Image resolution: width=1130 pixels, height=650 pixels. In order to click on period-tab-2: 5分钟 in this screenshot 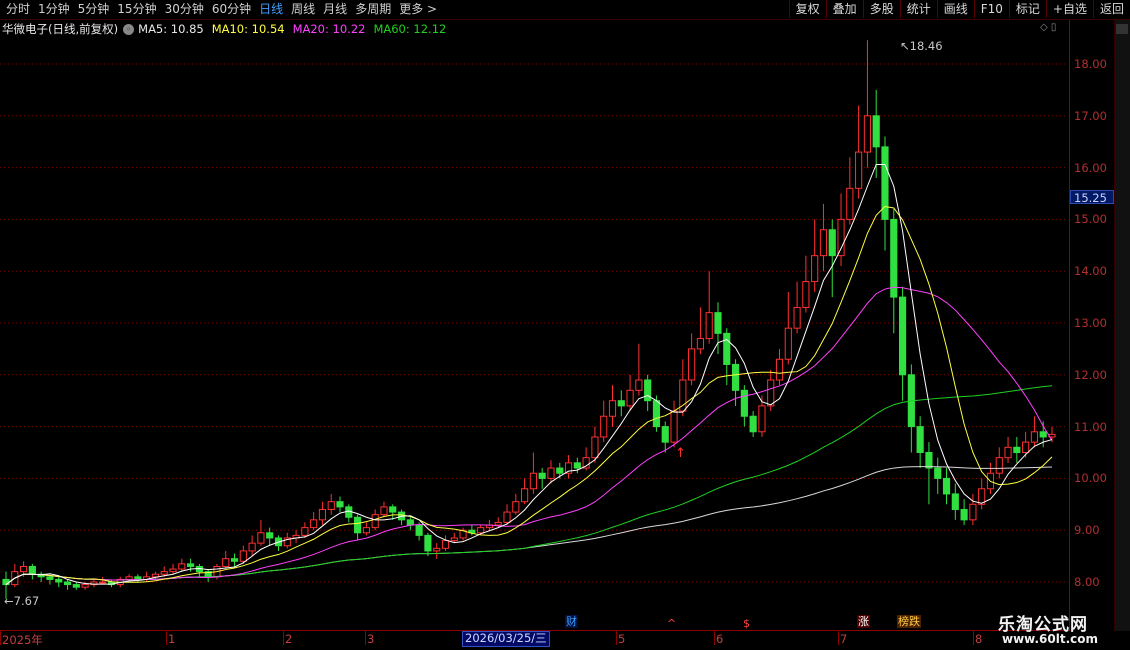, I will do `click(94, 9)`.